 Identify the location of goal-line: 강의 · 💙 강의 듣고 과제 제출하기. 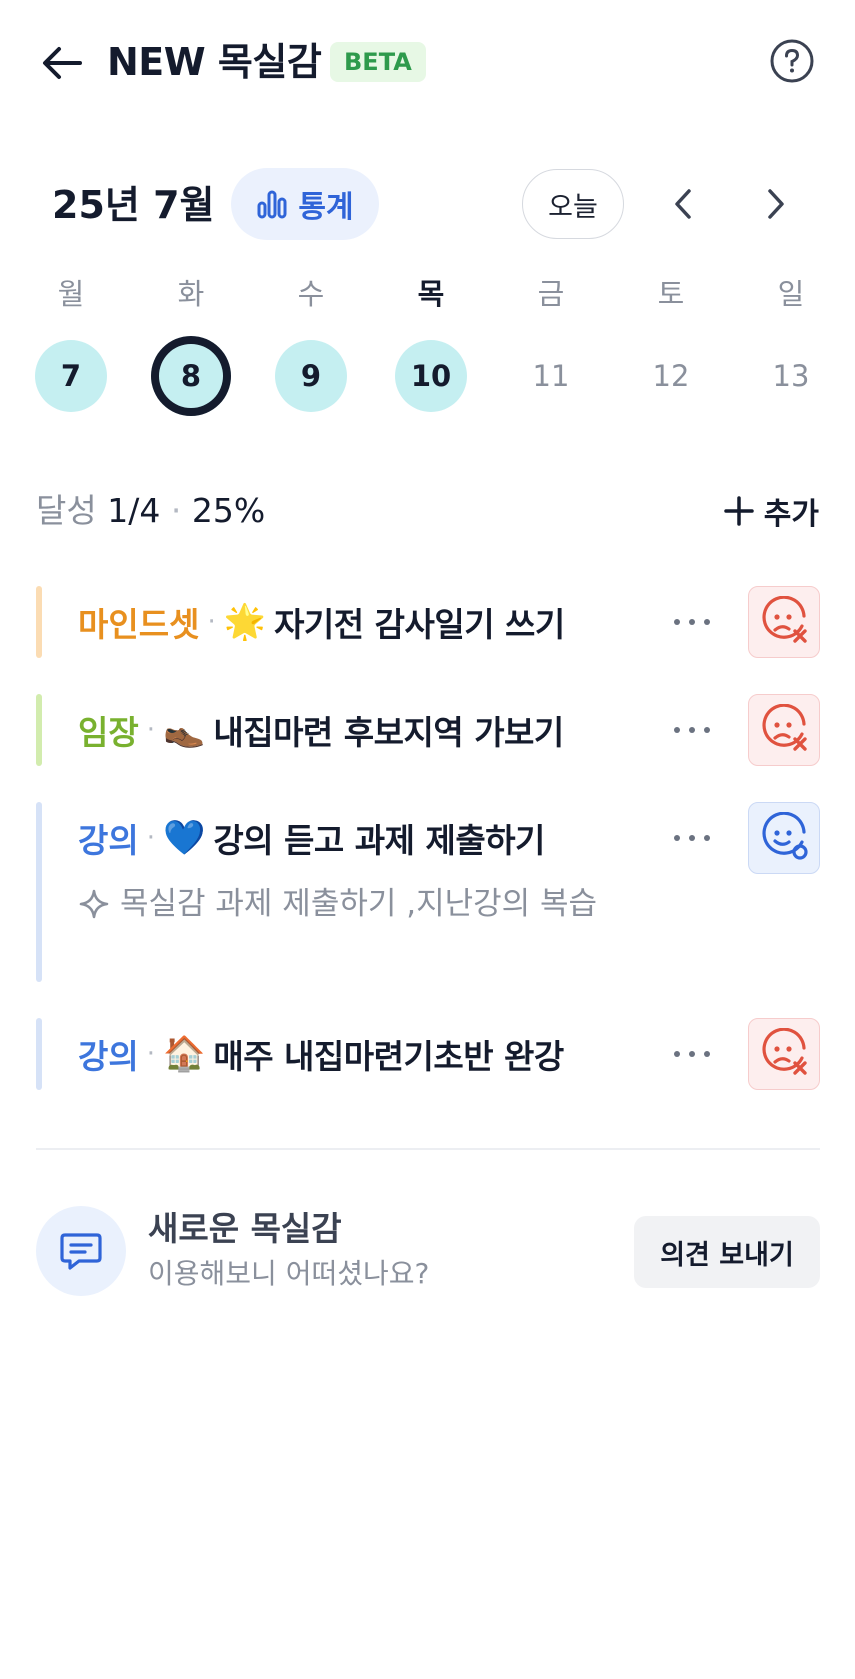
(311, 838).